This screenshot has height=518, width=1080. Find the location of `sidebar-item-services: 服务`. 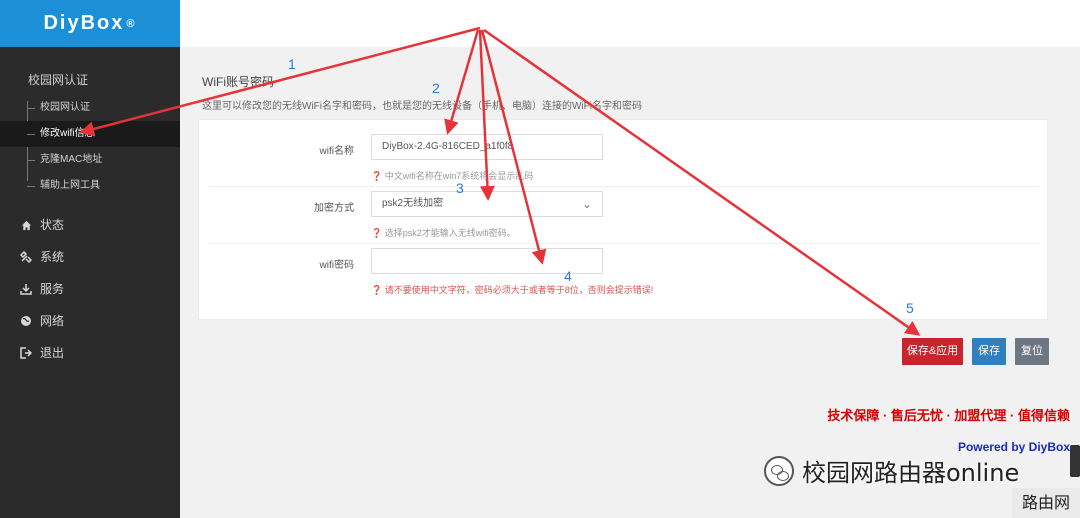

sidebar-item-services: 服务 is located at coordinates (90, 289).